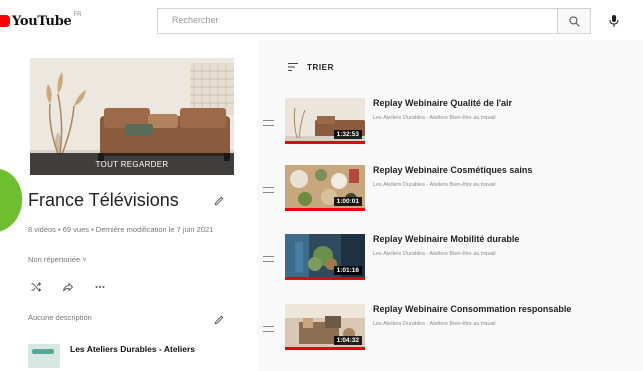 This screenshot has height=371, width=643. What do you see at coordinates (452, 170) in the screenshot?
I see `video-title: Replay Webinaire Cosmétiques sains` at bounding box center [452, 170].